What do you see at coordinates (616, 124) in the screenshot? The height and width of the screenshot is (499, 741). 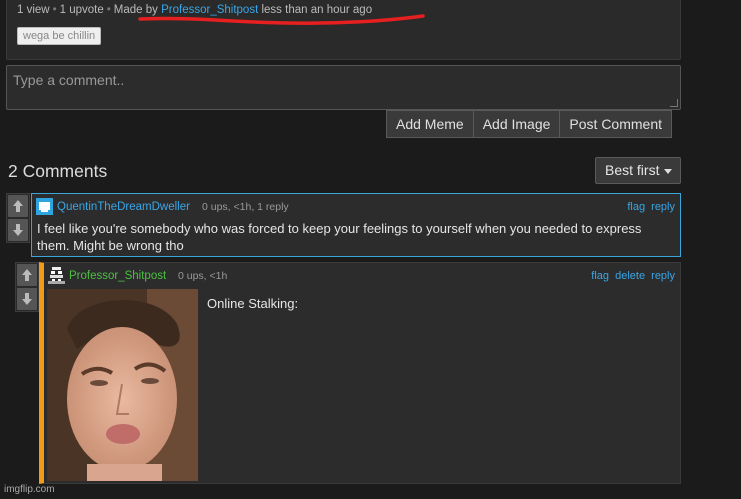 I see `post-comment-button: Post Comment` at bounding box center [616, 124].